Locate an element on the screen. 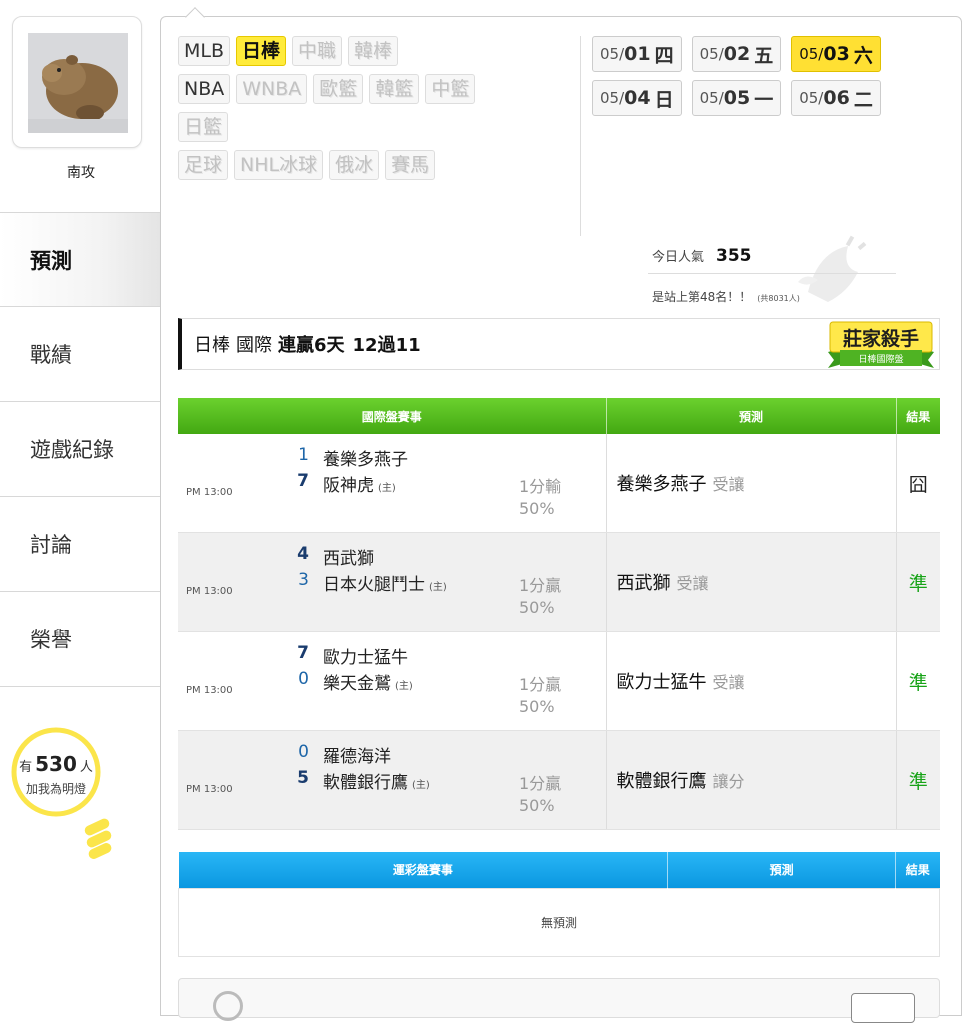 The width and height of the screenshot is (970, 1023). badge-title: 莊家殺手 is located at coordinates (881, 338).